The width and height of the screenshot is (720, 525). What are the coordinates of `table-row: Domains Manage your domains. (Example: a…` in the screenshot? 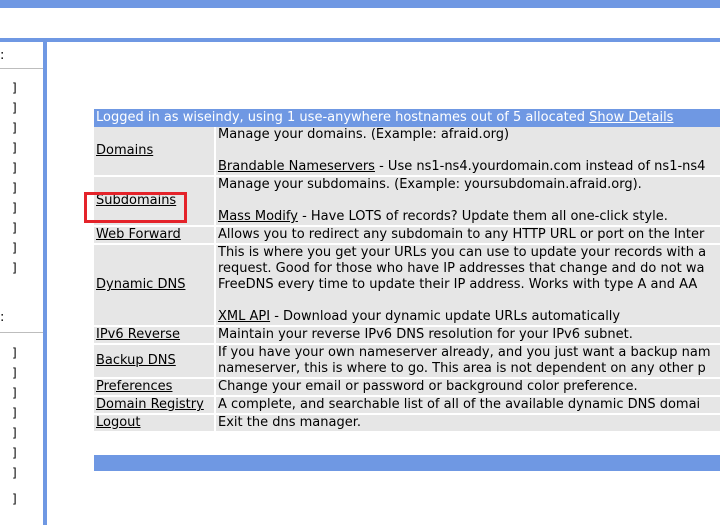 It's located at (407, 151).